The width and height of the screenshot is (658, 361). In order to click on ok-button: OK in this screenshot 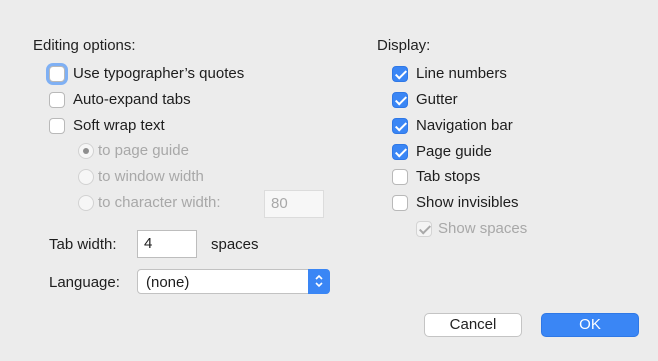, I will do `click(590, 325)`.